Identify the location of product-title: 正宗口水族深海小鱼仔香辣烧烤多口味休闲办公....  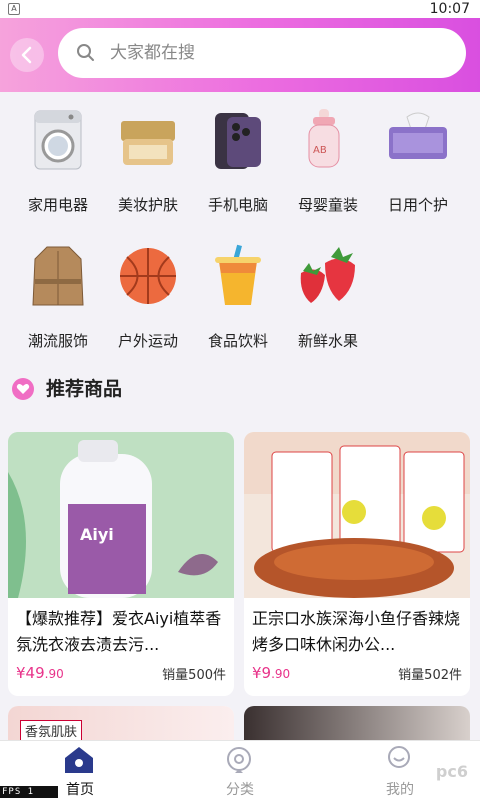
(356, 631).